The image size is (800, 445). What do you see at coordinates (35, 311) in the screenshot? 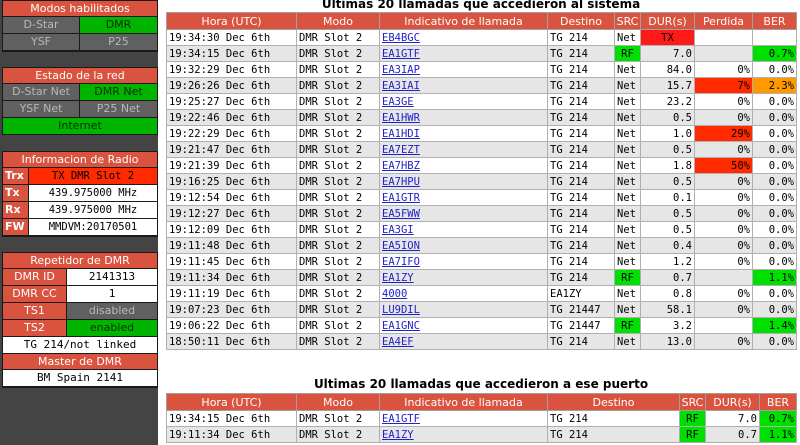
I see `rep-key-ts1: TS1` at bounding box center [35, 311].